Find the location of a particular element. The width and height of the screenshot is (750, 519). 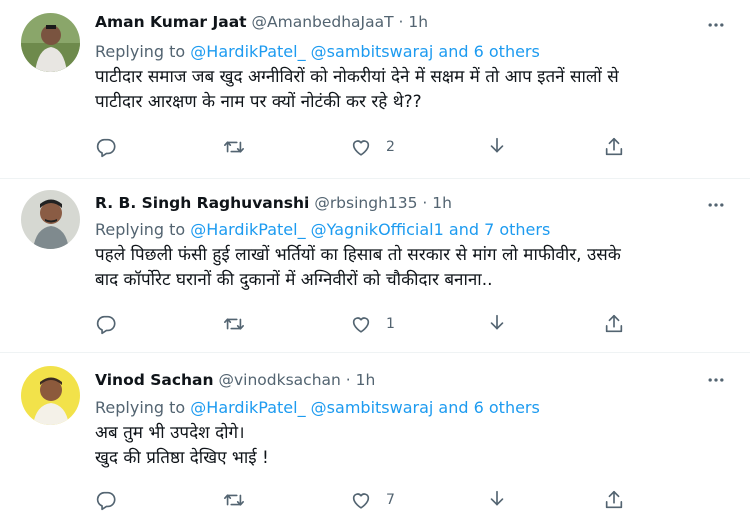

author-name: Vinod Sachan is located at coordinates (154, 380).